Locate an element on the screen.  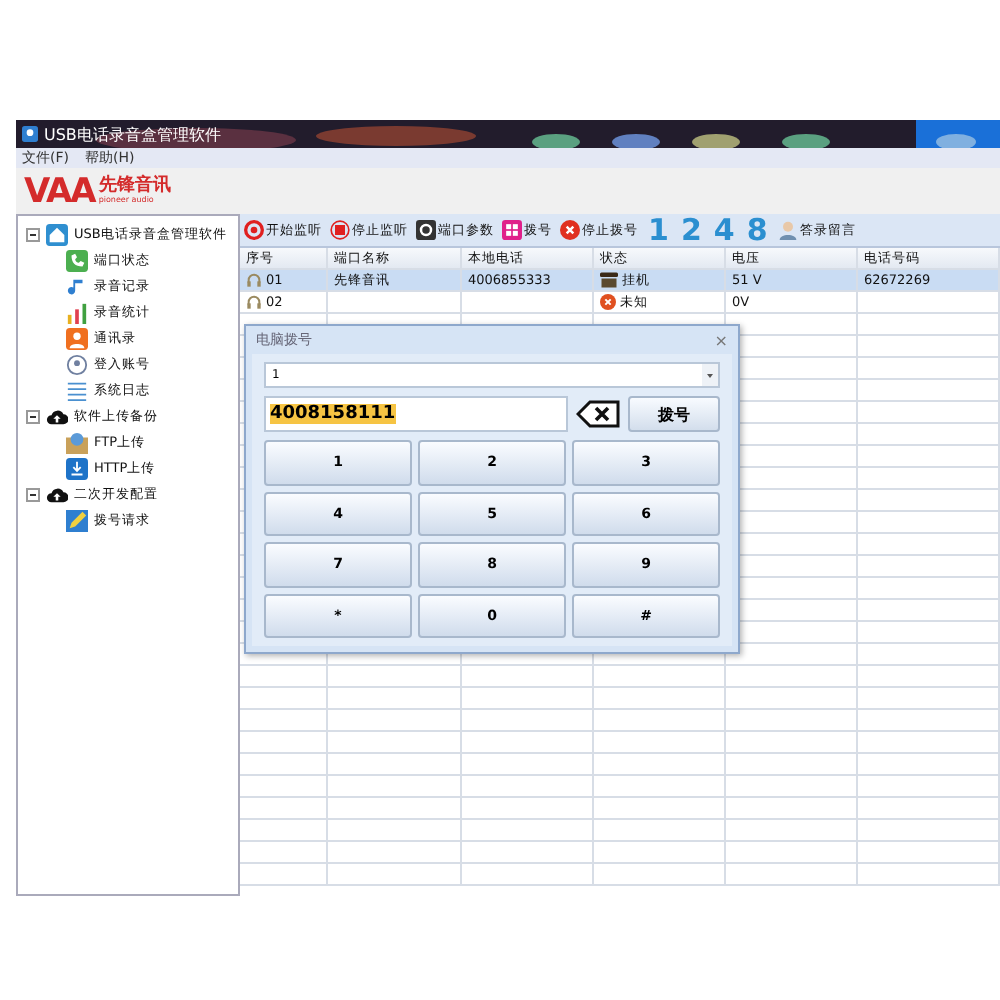
list-icon is located at coordinates (77, 390).